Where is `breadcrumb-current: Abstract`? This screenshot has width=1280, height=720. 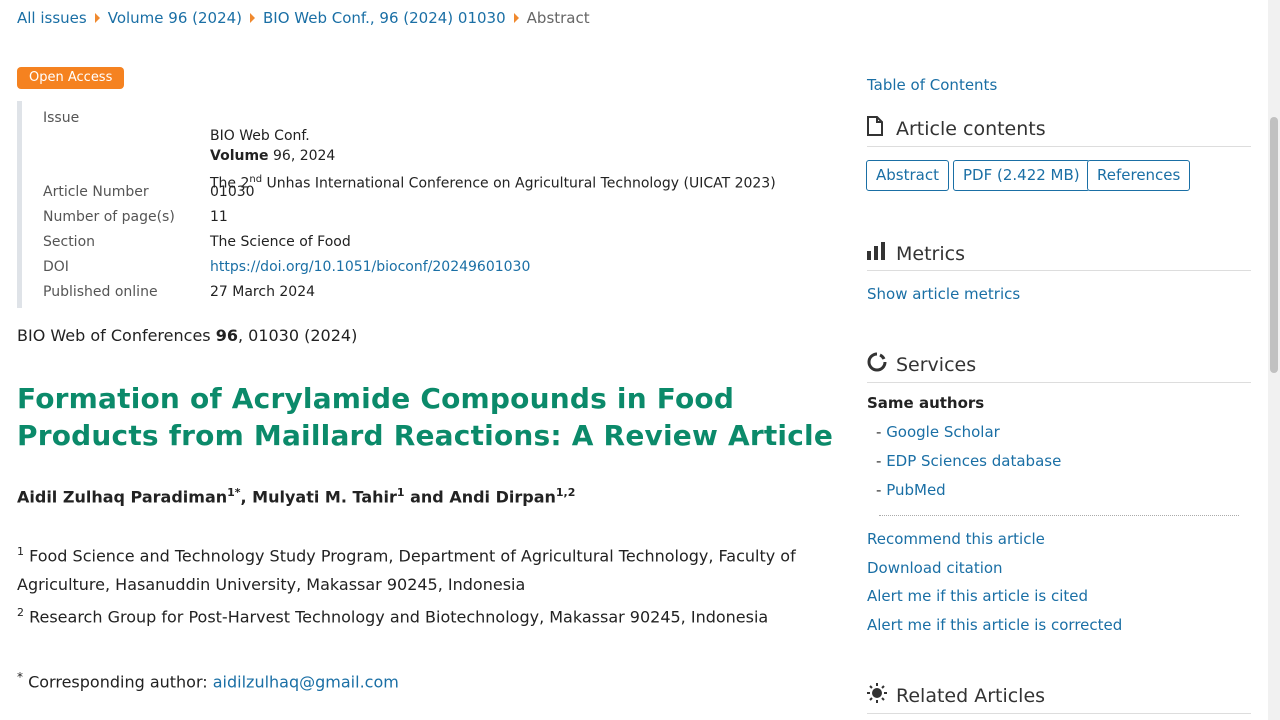
breadcrumb-current: Abstract is located at coordinates (558, 18).